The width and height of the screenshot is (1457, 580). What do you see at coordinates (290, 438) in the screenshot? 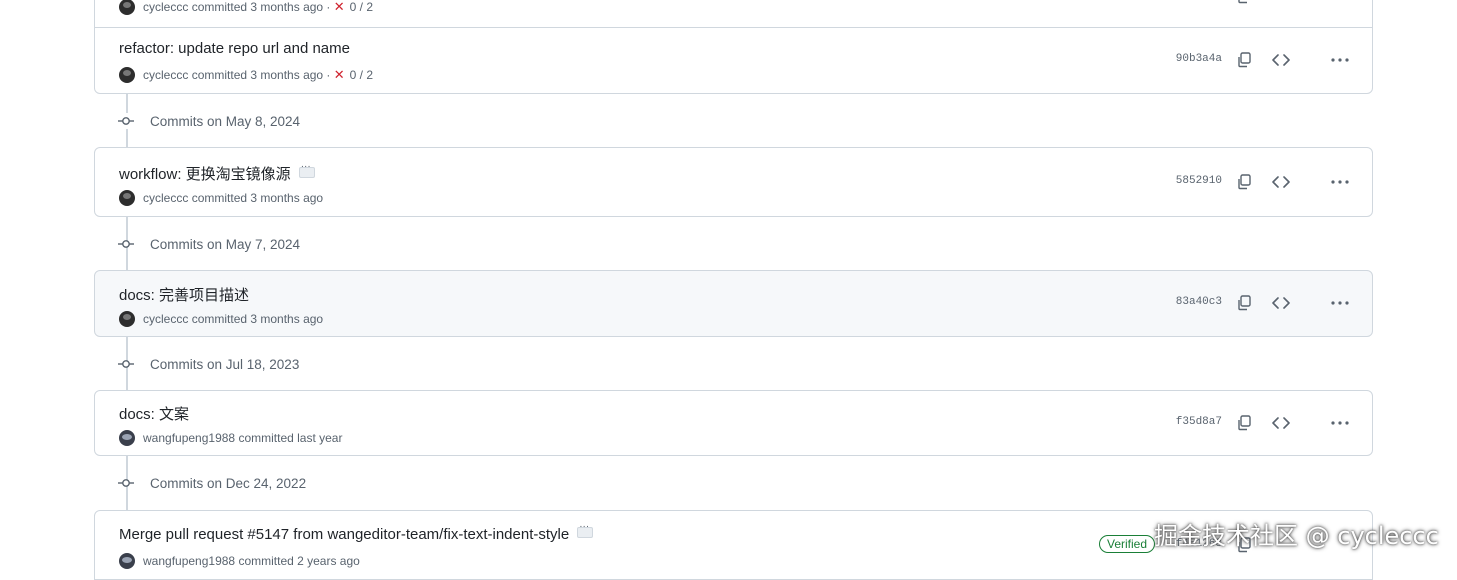
I see `committed-text: committed last year` at bounding box center [290, 438].